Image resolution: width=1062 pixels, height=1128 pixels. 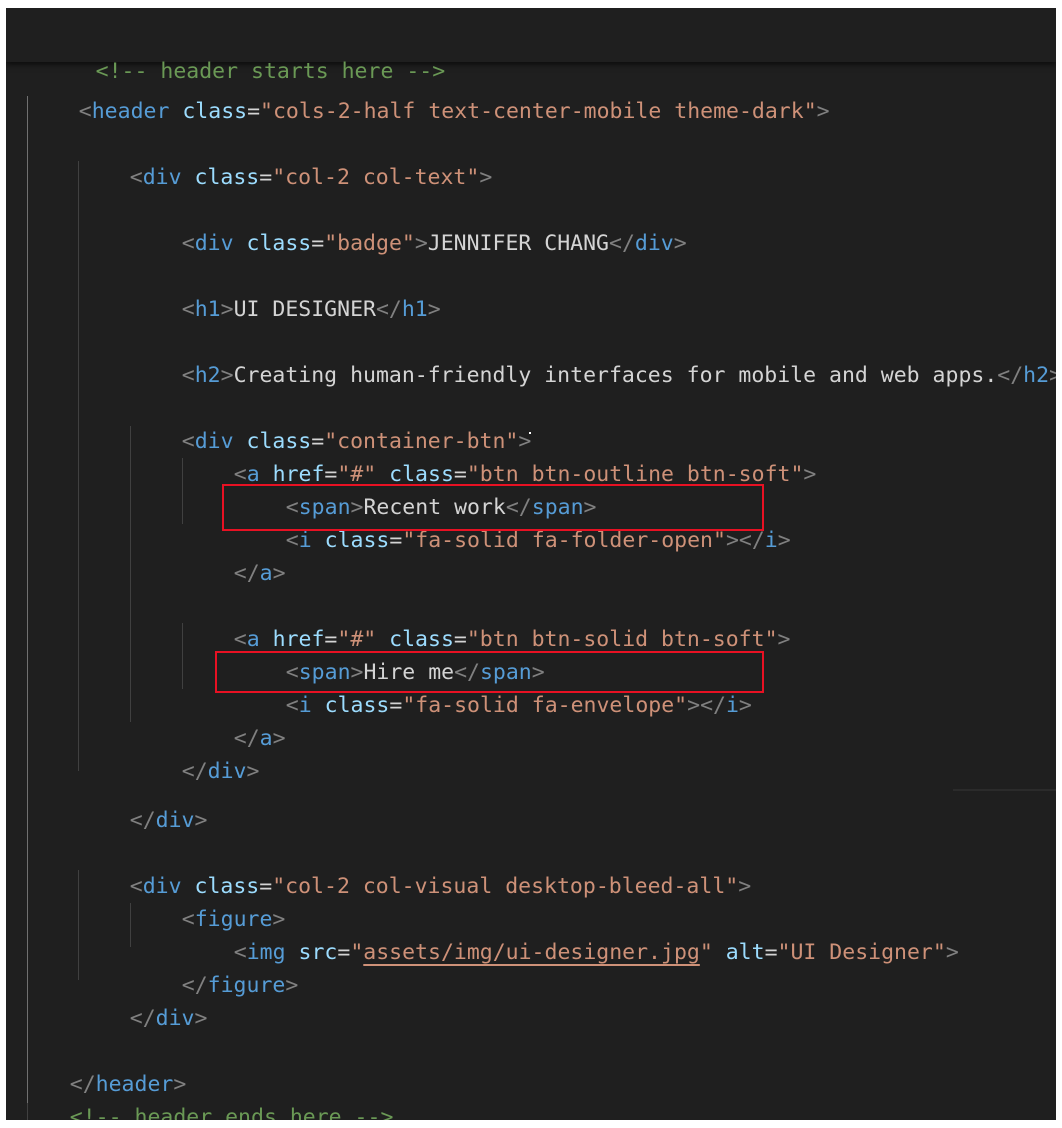 I want to click on code-line-h1: <h1>UI DESIGNER</h1>, so click(x=285, y=291).